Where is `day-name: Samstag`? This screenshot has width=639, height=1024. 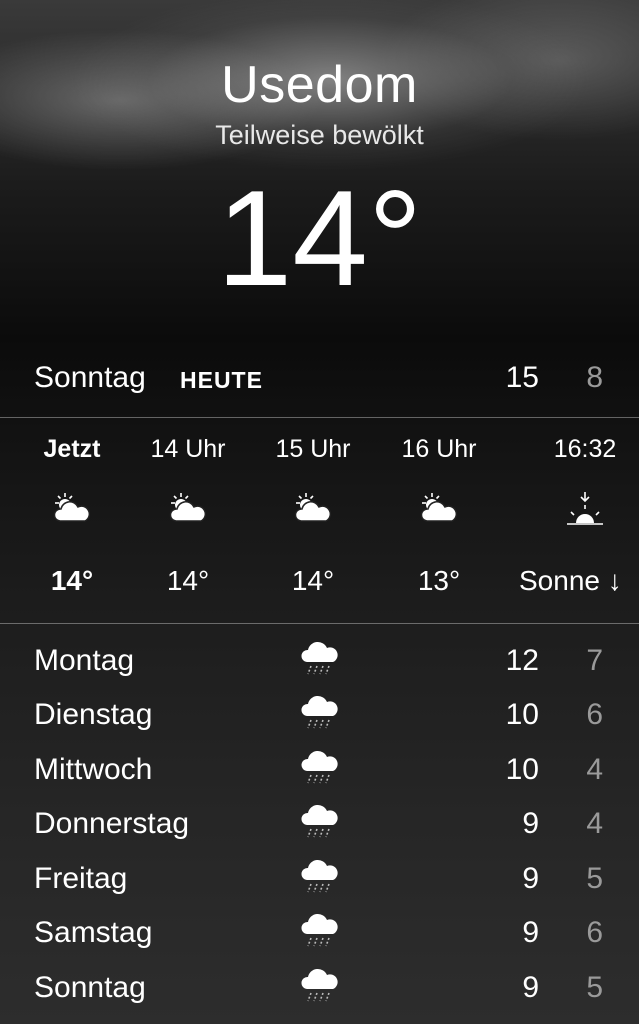 day-name: Samstag is located at coordinates (93, 932).